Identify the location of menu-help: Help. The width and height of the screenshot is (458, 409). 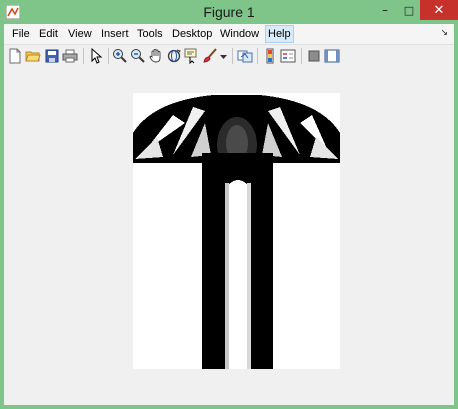
(279, 34).